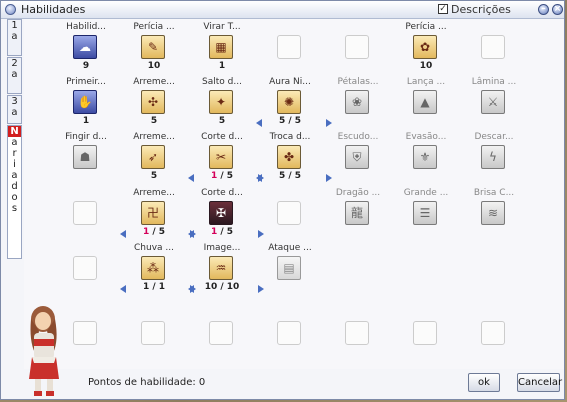 This screenshot has height=402, width=567. I want to click on skill-cell: Evasão... ⚜, so click(426, 153).